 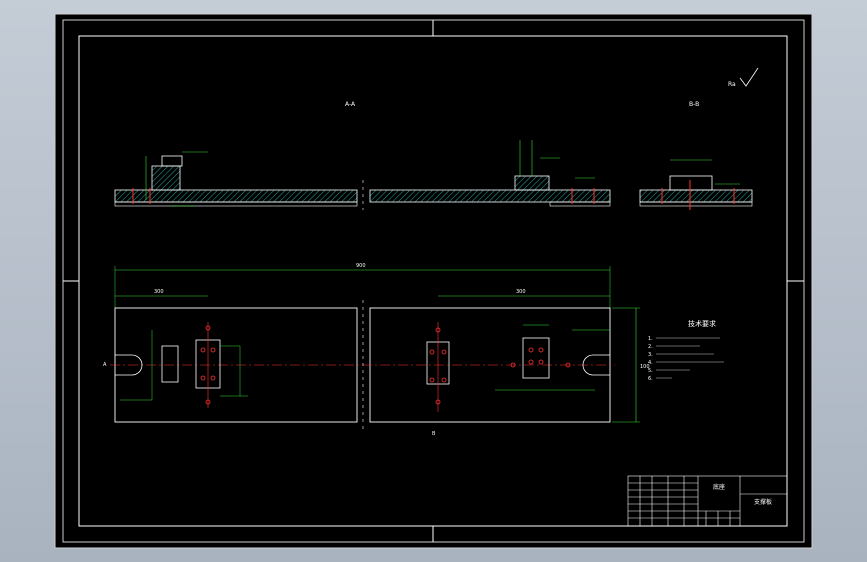 I want to click on title-block-drawing-no: 支撑板, so click(x=763, y=502).